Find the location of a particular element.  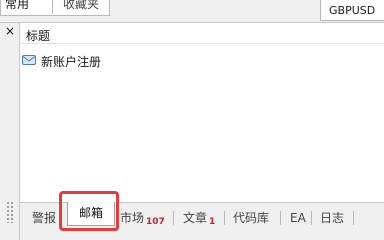

tab-mailbox: 邮箱 is located at coordinates (91, 214).